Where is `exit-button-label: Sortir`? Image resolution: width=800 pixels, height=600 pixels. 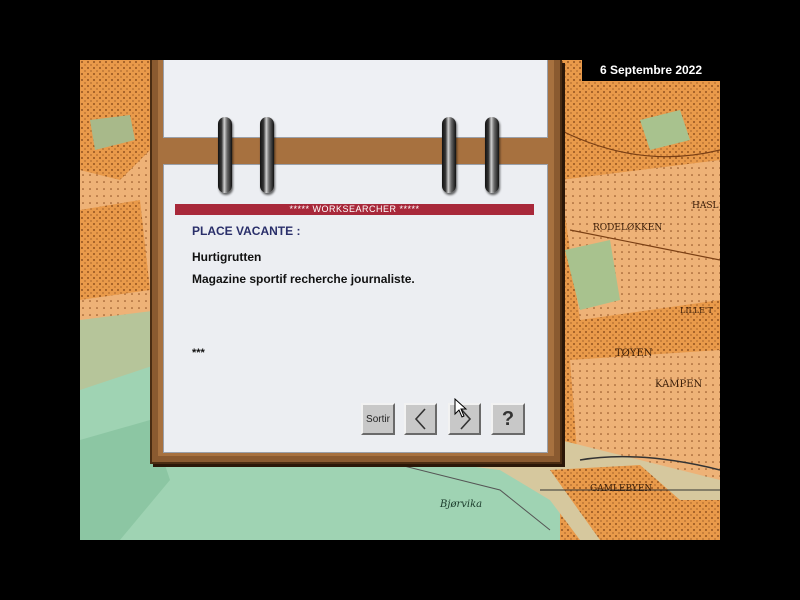 exit-button-label: Sortir is located at coordinates (378, 419).